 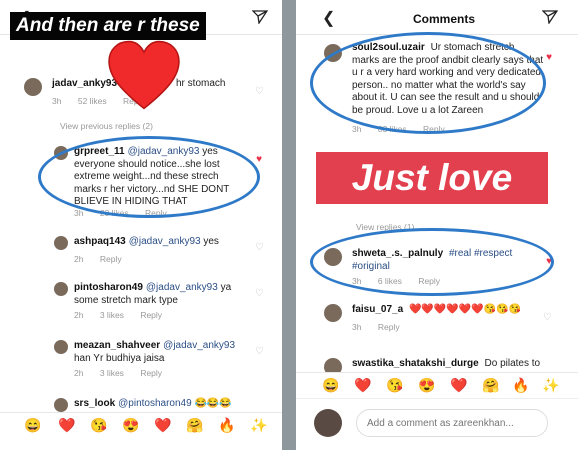 What do you see at coordinates (377, 309) in the screenshot?
I see `comment-username: faisu_07_a` at bounding box center [377, 309].